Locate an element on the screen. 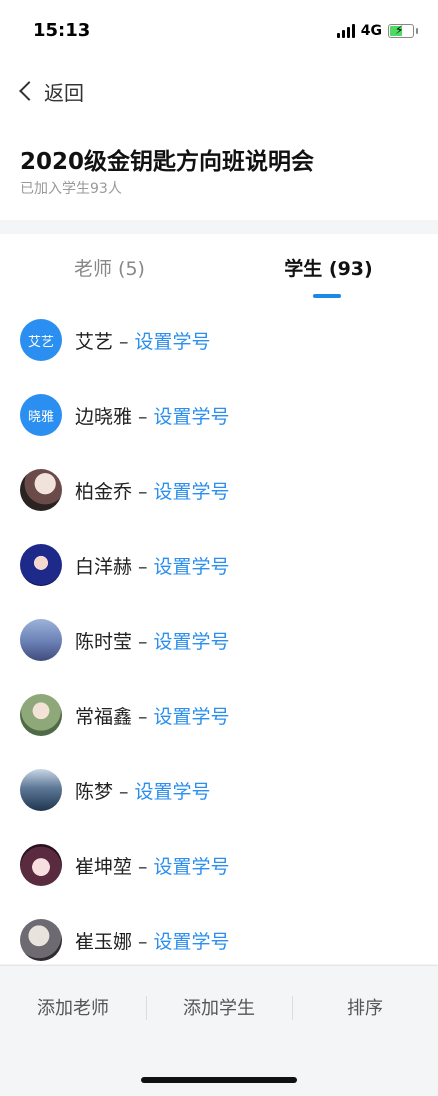 The height and width of the screenshot is (1096, 438). nav-bar: 返回 is located at coordinates (219, 91).